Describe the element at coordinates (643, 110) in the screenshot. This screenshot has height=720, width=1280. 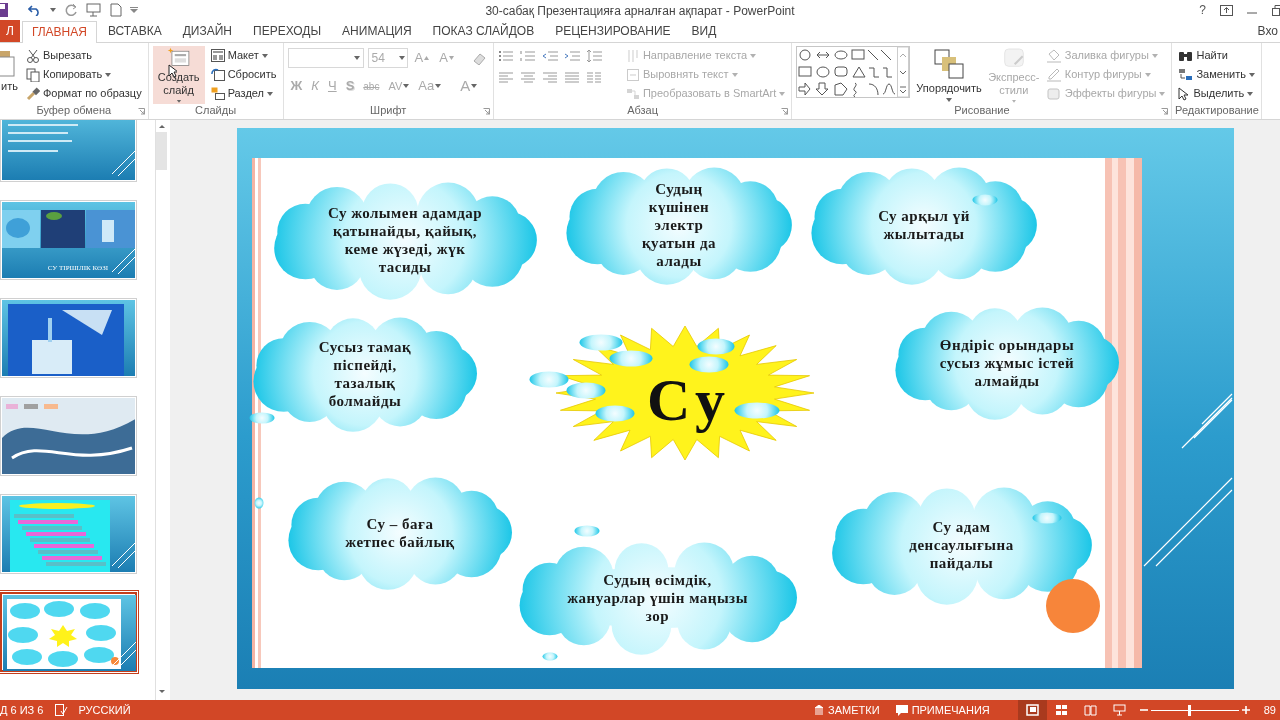
I see `group-label: Абзац` at that location.